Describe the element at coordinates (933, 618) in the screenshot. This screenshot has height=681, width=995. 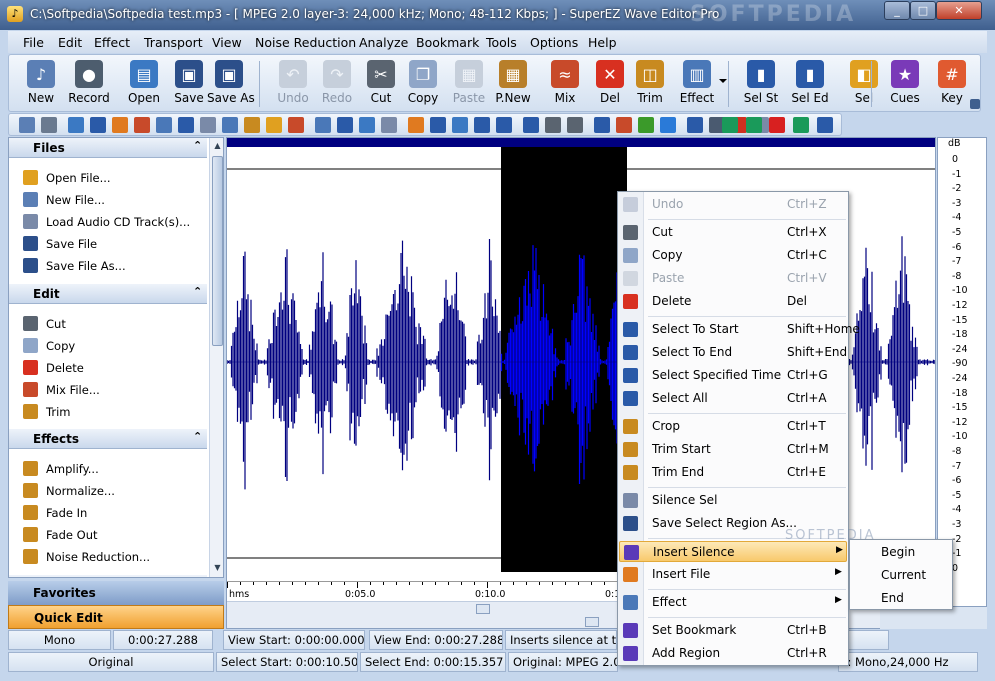
I see `zoom-buttons` at that location.